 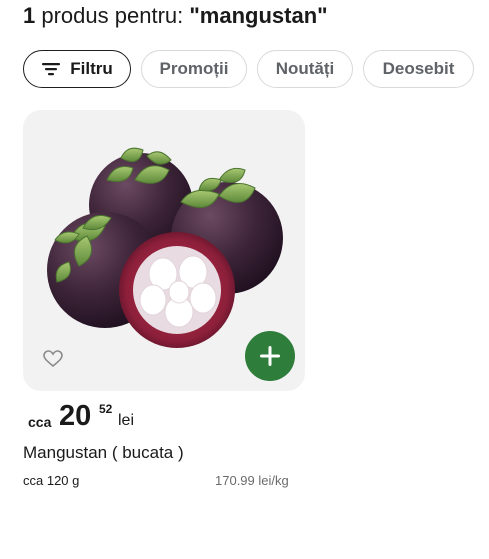 I want to click on results-text: produs pentru:, so click(x=112, y=15).